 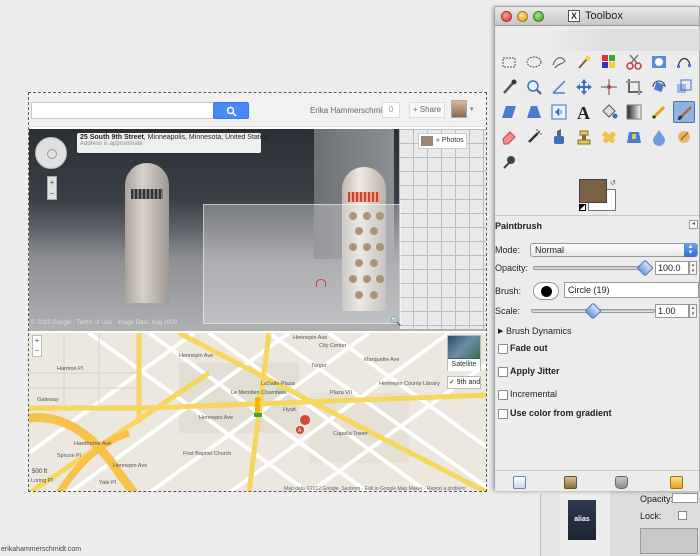 I want to click on layers-lock-label: Lock:, so click(x=651, y=516).